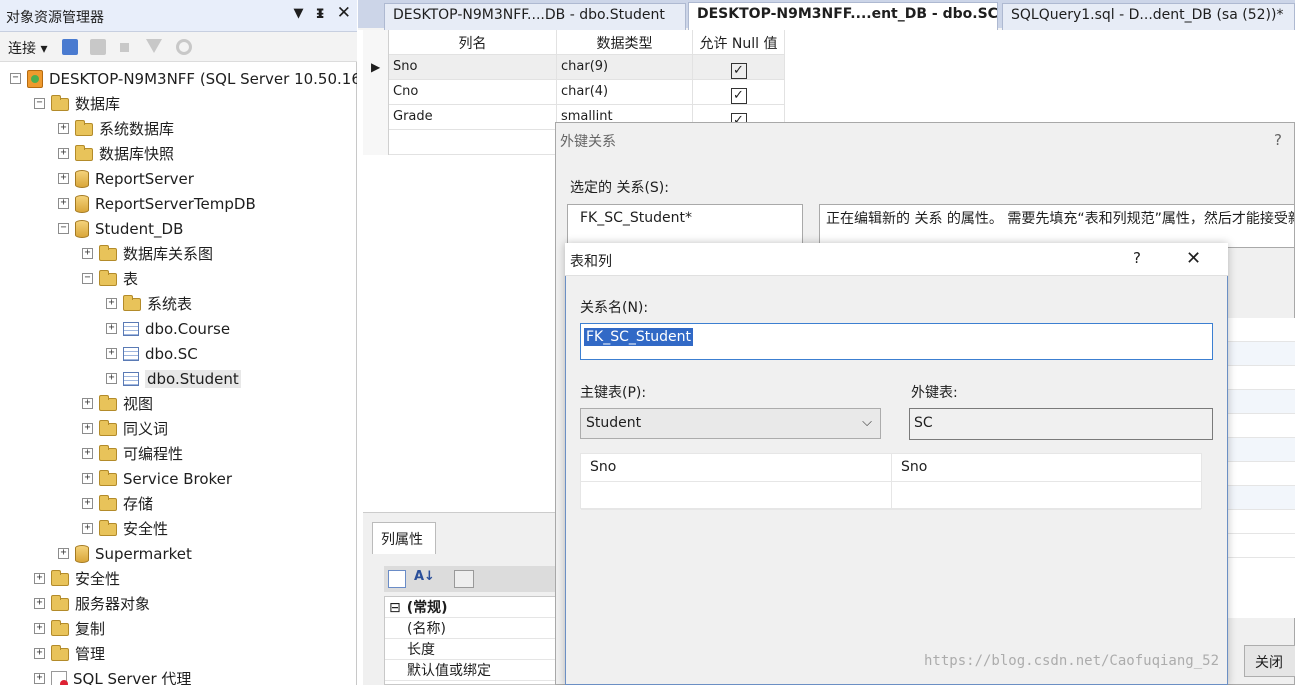 The height and width of the screenshot is (685, 1295). What do you see at coordinates (154, 46) in the screenshot?
I see `filter-icon` at bounding box center [154, 46].